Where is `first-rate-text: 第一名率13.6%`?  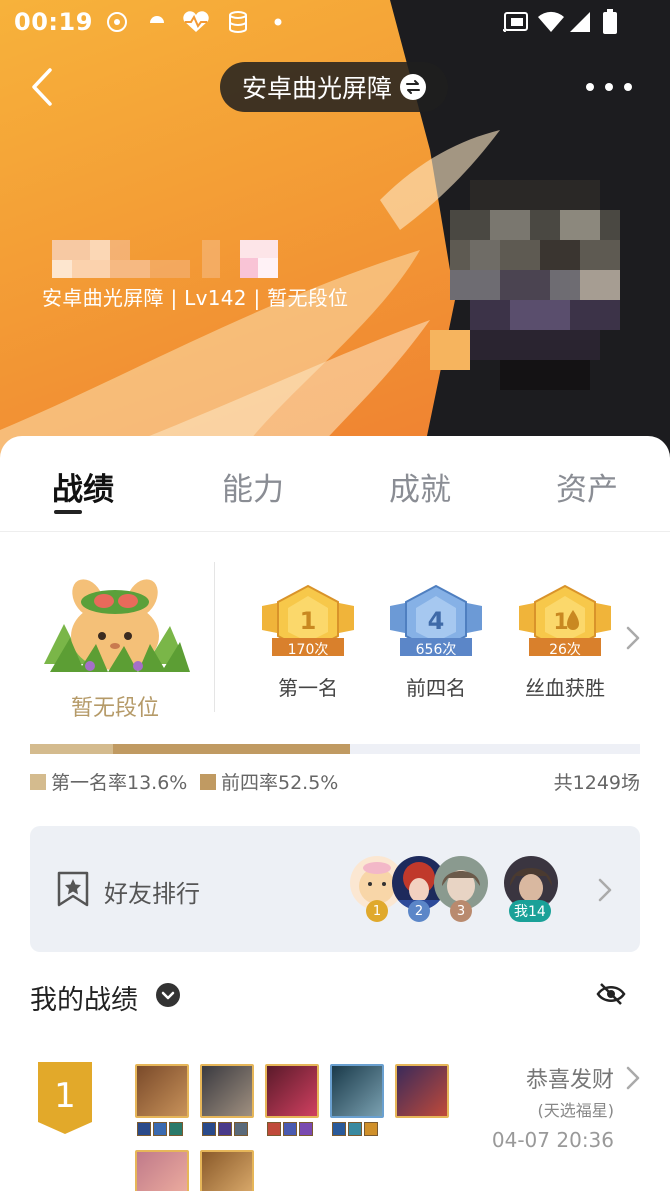
first-rate-text: 第一名率13.6% is located at coordinates (119, 783).